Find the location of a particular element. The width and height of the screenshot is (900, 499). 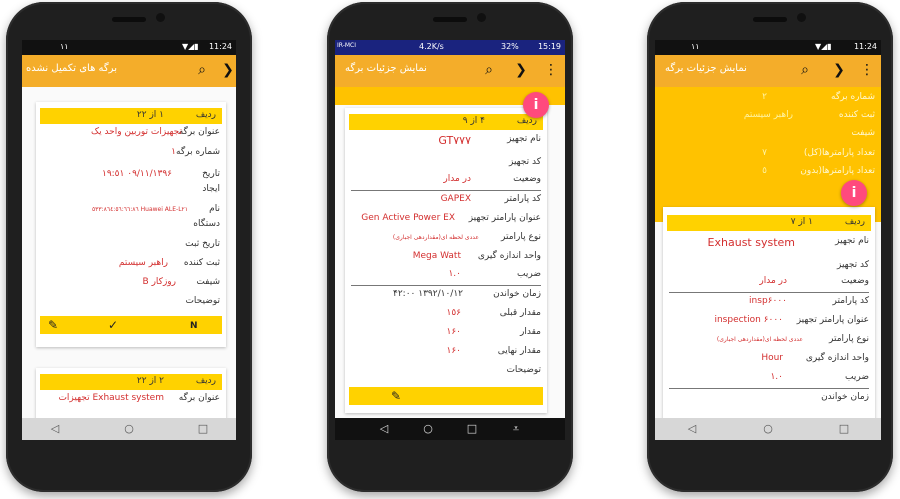

check-circle-icon: ✓ is located at coordinates (113, 325).